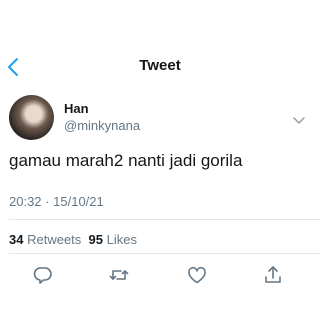 This screenshot has height=320, width=320. What do you see at coordinates (76, 108) in the screenshot?
I see `author-name: Han` at bounding box center [76, 108].